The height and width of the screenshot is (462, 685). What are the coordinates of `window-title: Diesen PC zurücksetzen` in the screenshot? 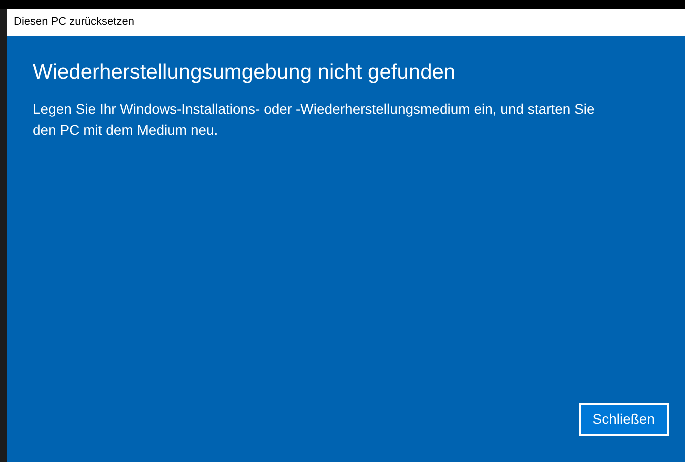 It's located at (74, 22).